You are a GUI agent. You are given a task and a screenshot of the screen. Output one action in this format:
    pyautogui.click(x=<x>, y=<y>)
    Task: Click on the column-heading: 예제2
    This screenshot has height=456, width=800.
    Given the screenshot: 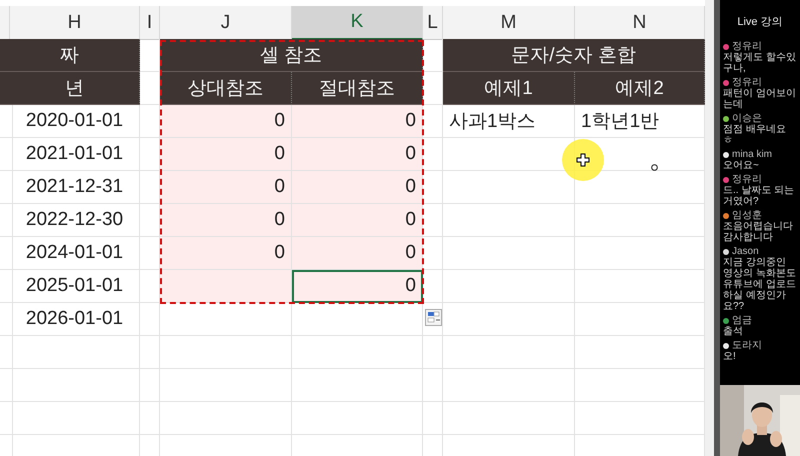 What is the action you would take?
    pyautogui.click(x=640, y=88)
    